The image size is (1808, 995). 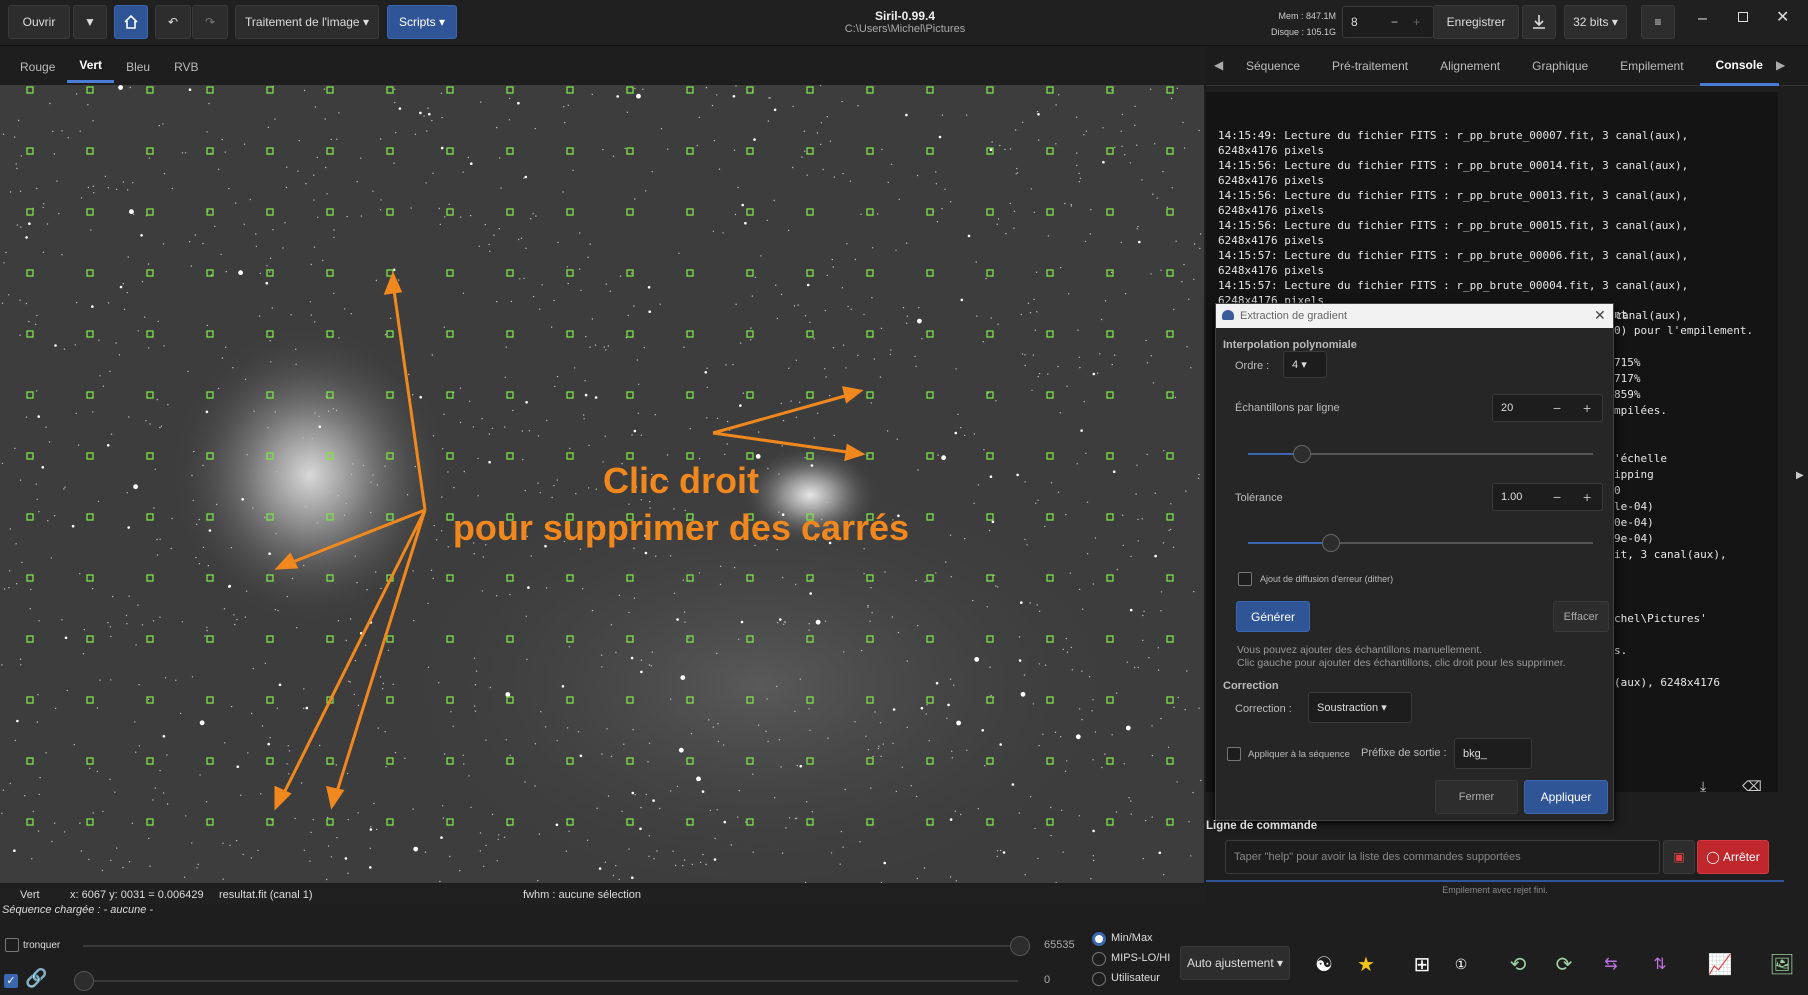 What do you see at coordinates (1547, 408) in the screenshot?
I see `samples-spinner: 20 − +` at bounding box center [1547, 408].